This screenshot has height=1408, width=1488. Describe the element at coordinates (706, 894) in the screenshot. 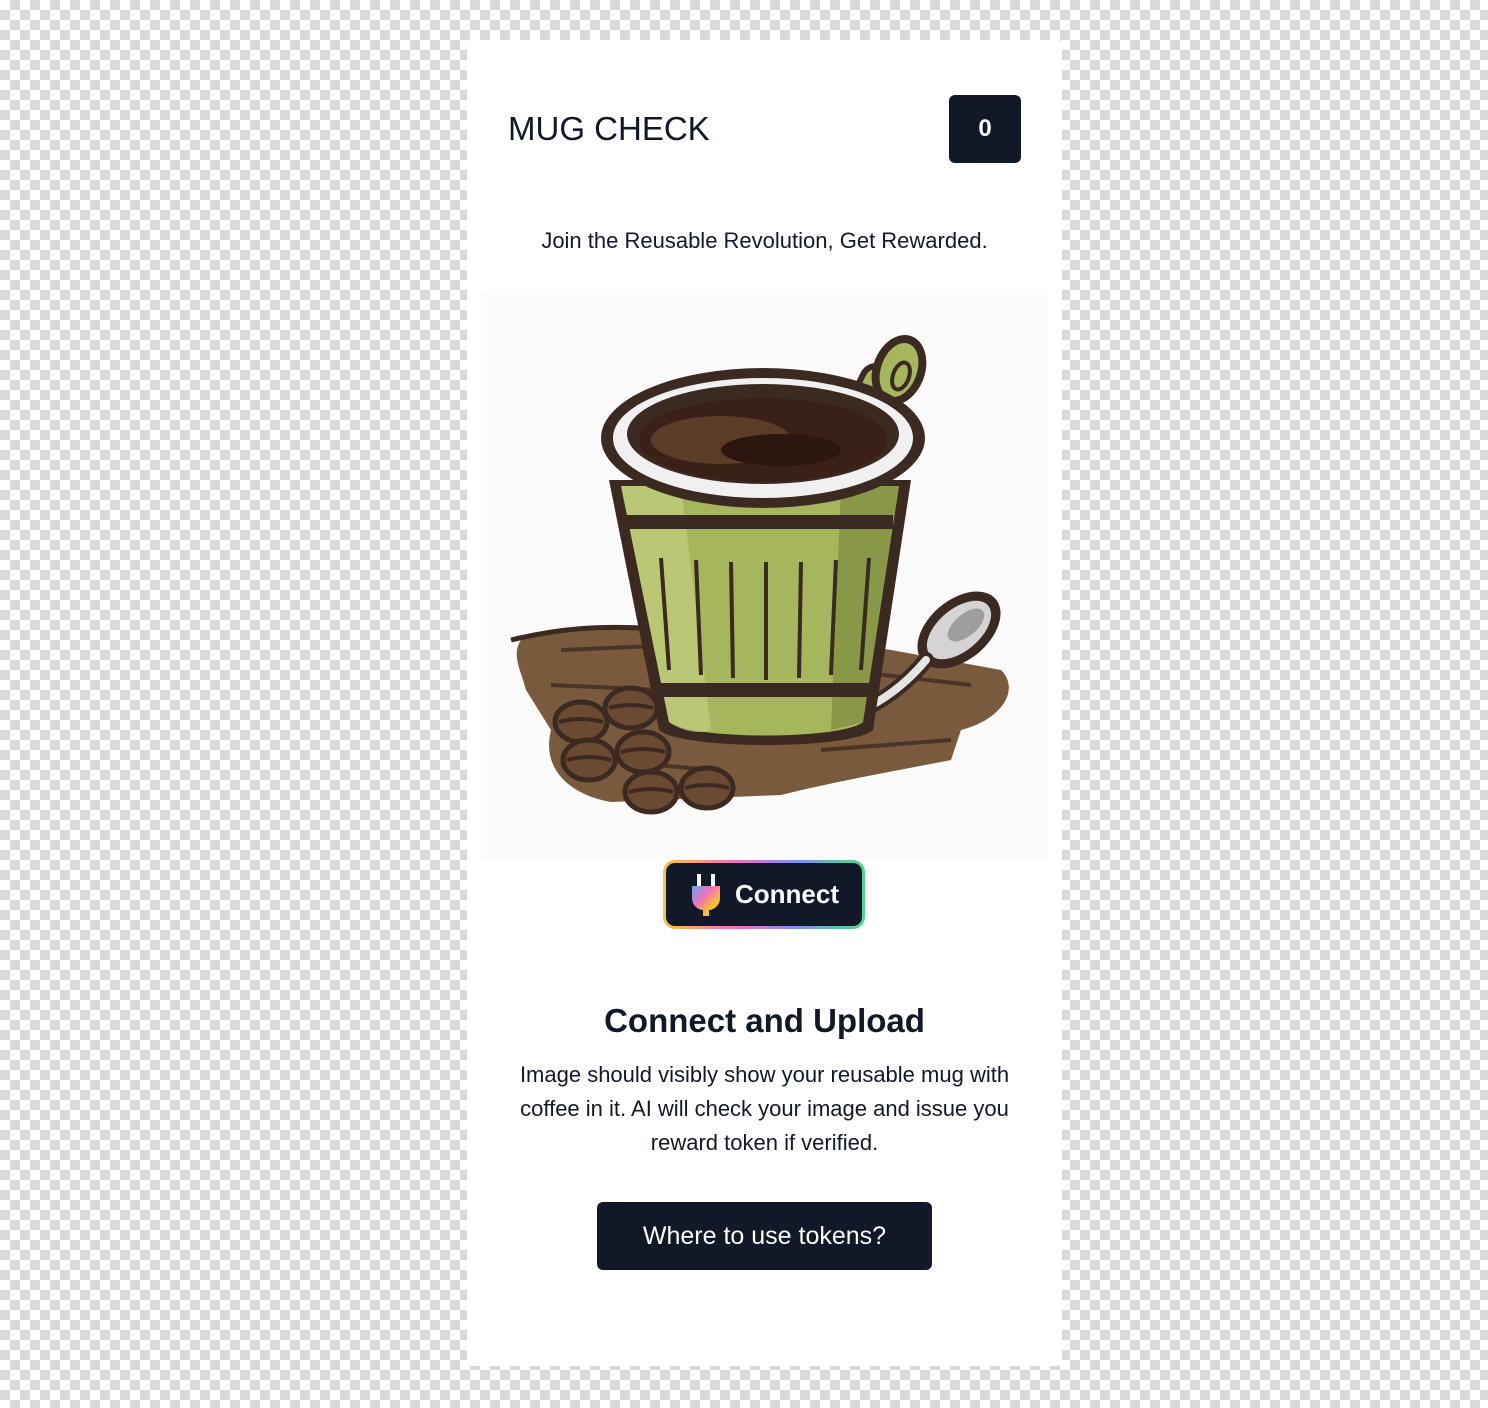

I see `plug-icon` at that location.